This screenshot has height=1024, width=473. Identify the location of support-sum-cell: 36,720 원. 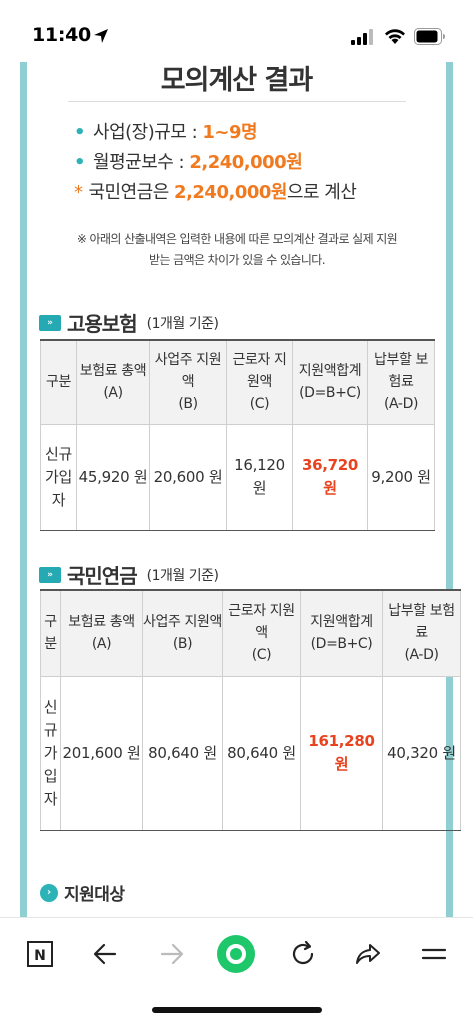
(330, 477).